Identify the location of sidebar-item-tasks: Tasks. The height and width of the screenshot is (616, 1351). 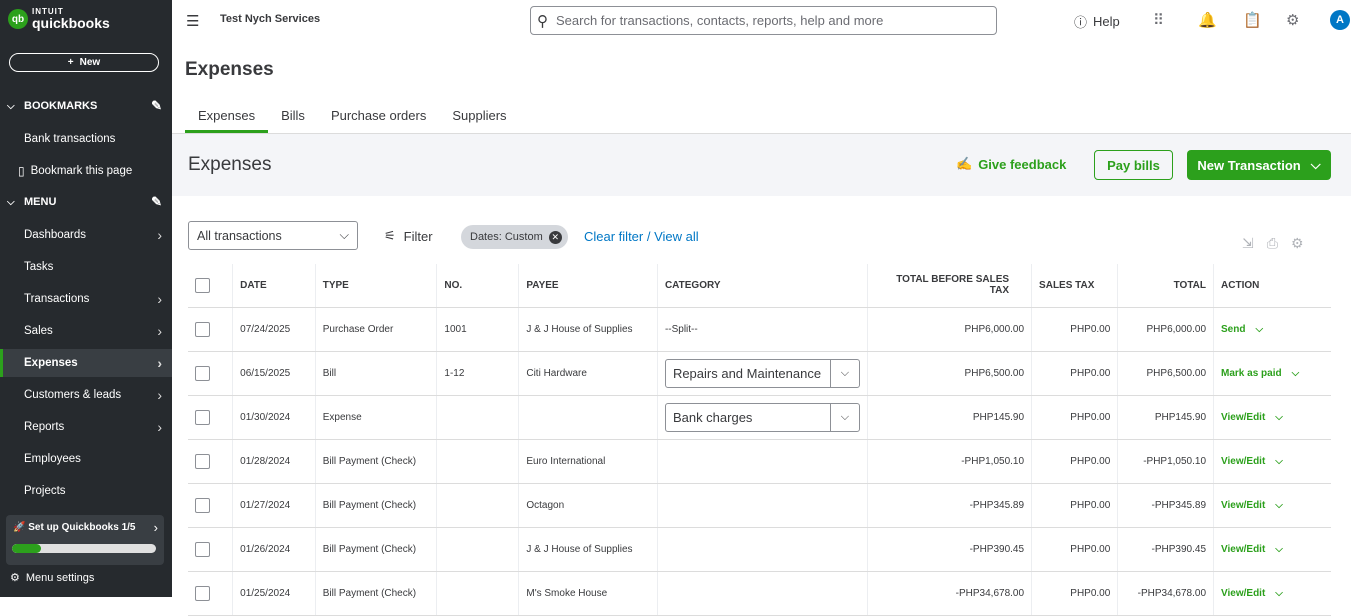
(86, 267).